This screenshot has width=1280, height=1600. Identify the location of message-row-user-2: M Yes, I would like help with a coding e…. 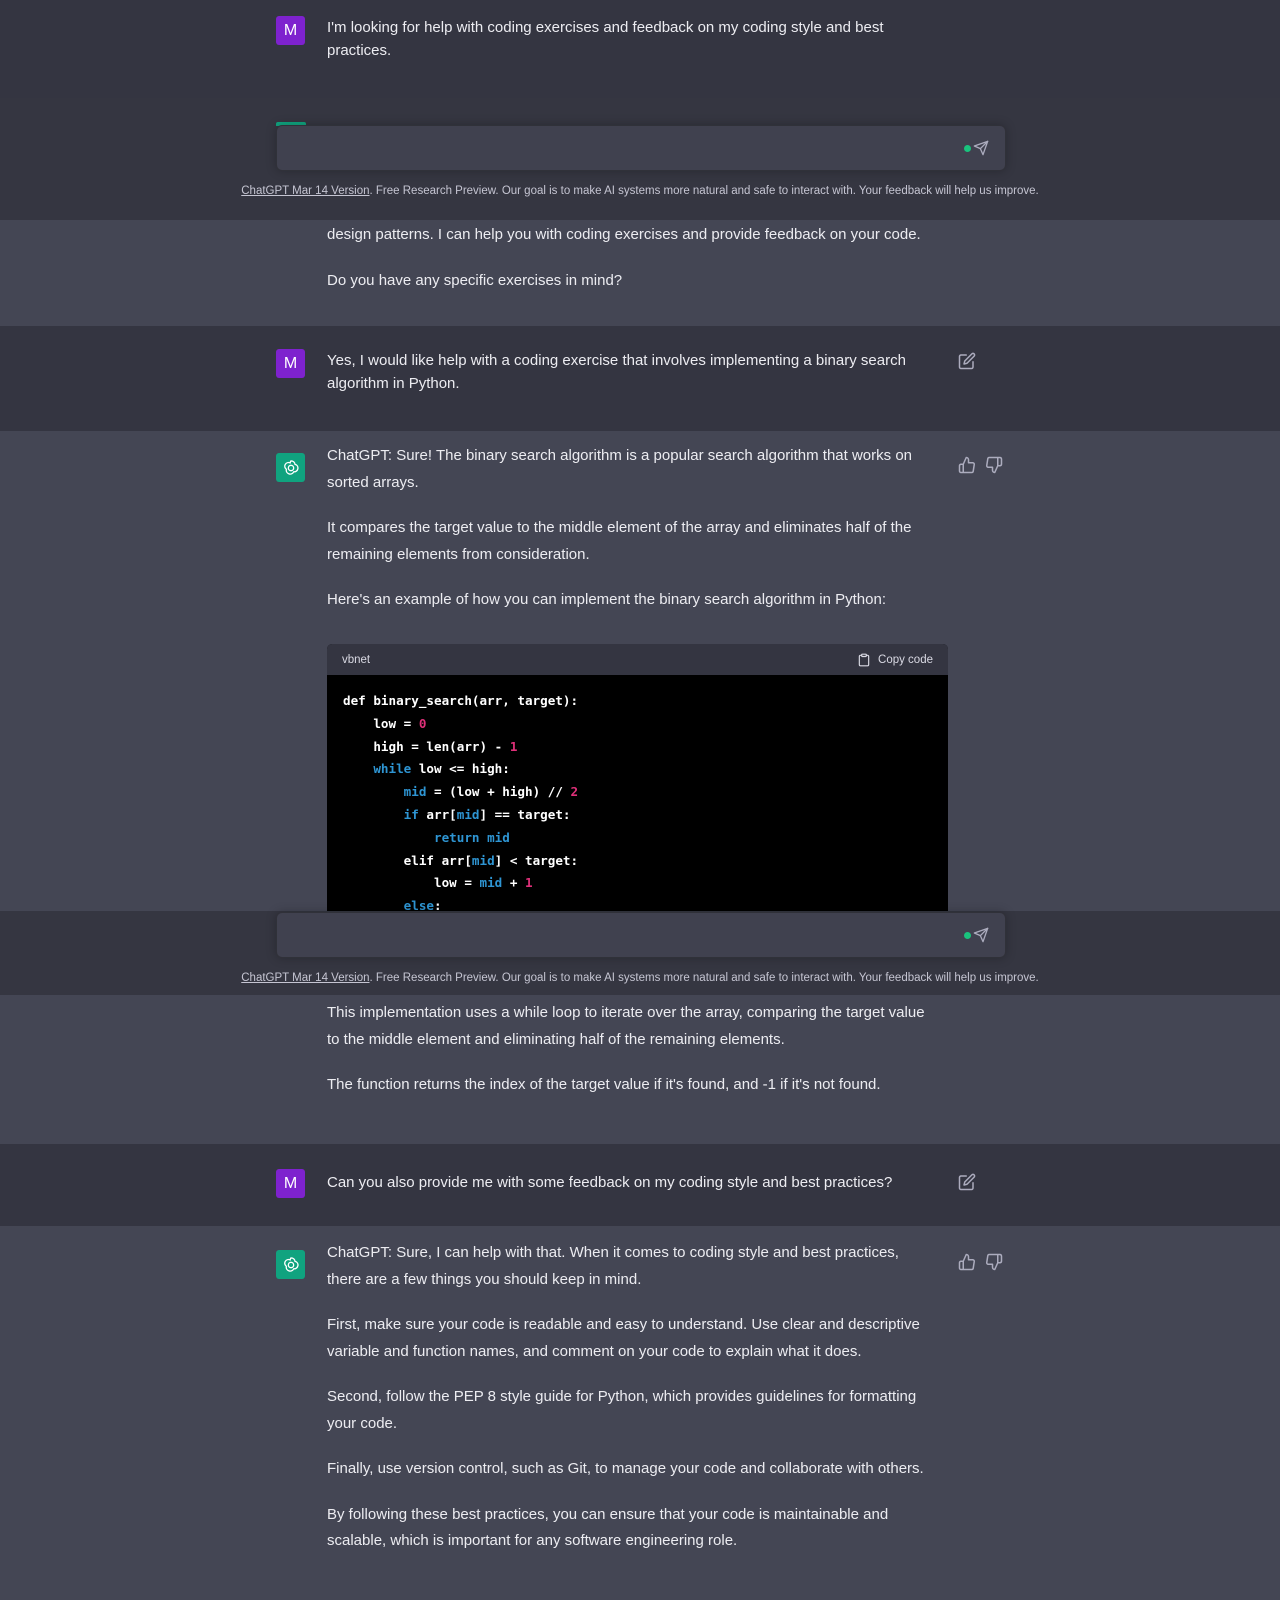
(640, 378).